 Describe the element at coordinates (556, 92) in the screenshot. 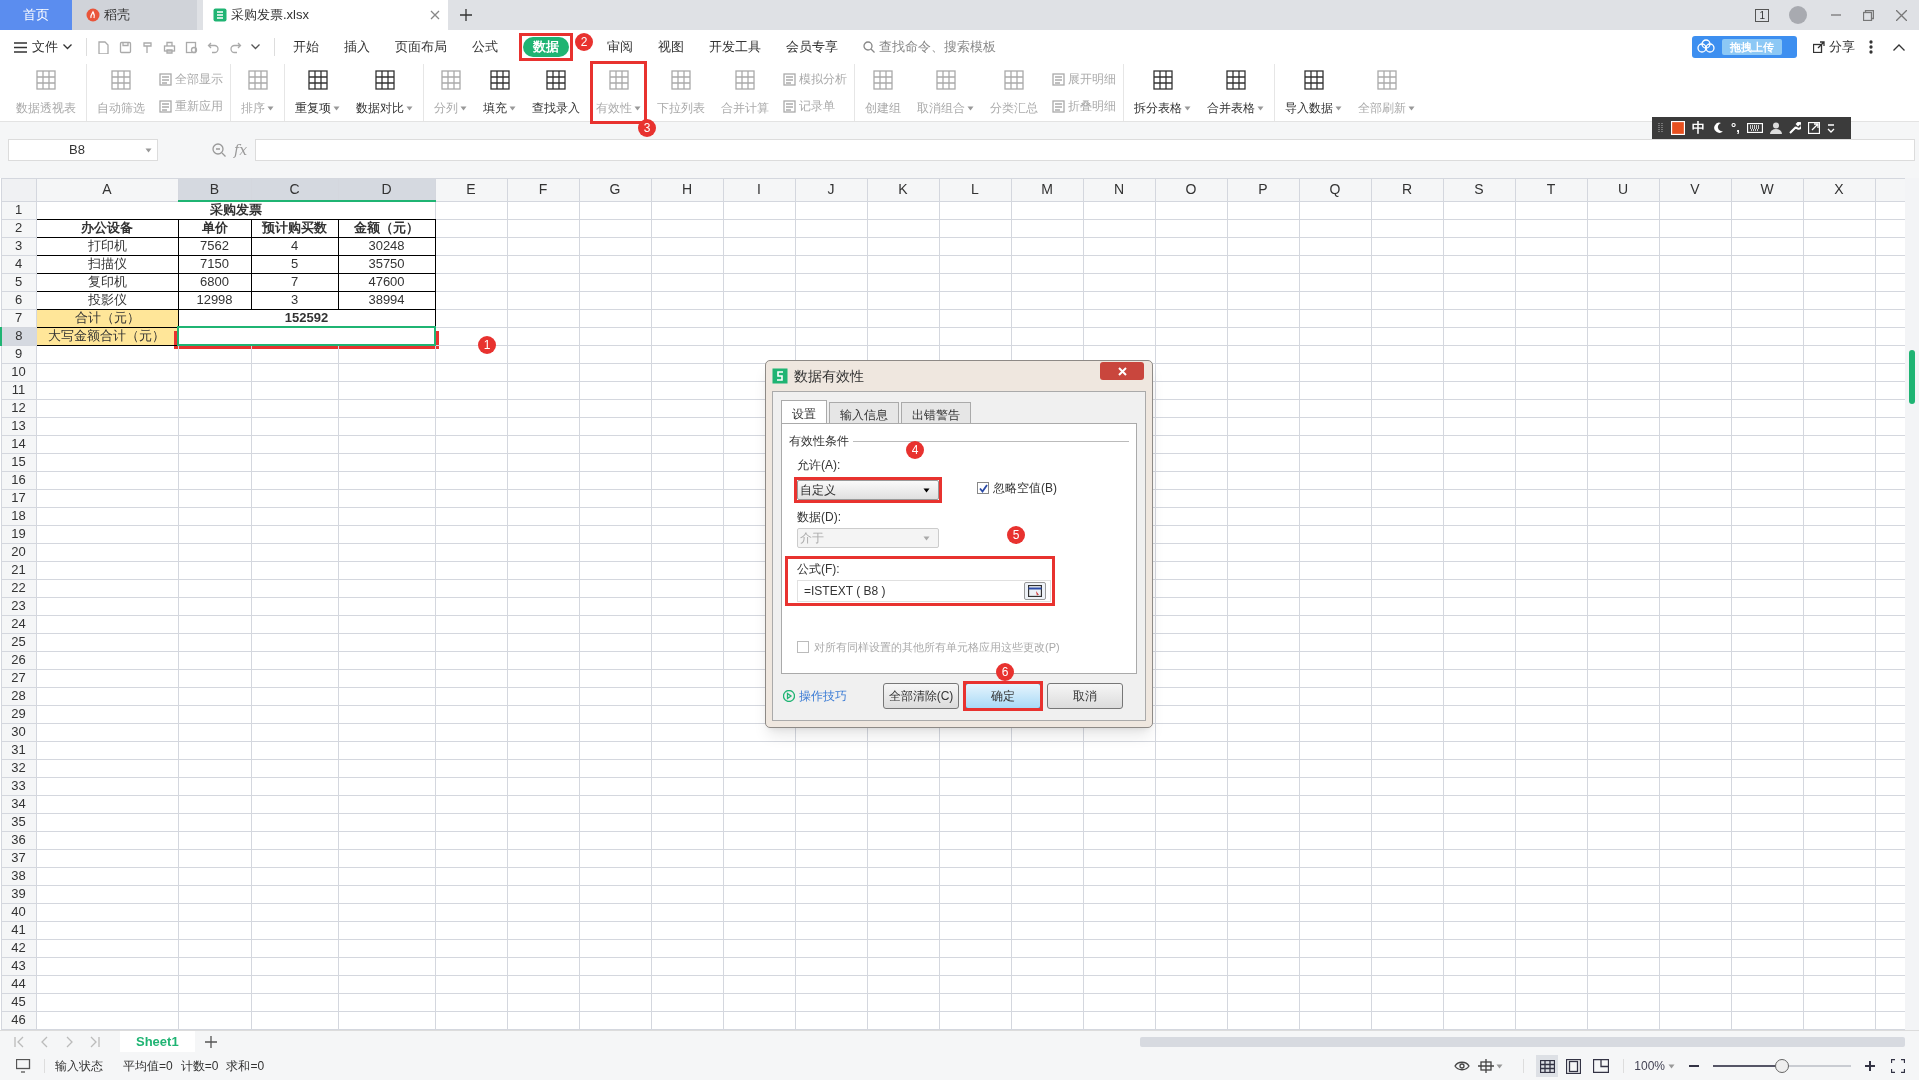

I see `ribbon-button: 查找录入` at that location.